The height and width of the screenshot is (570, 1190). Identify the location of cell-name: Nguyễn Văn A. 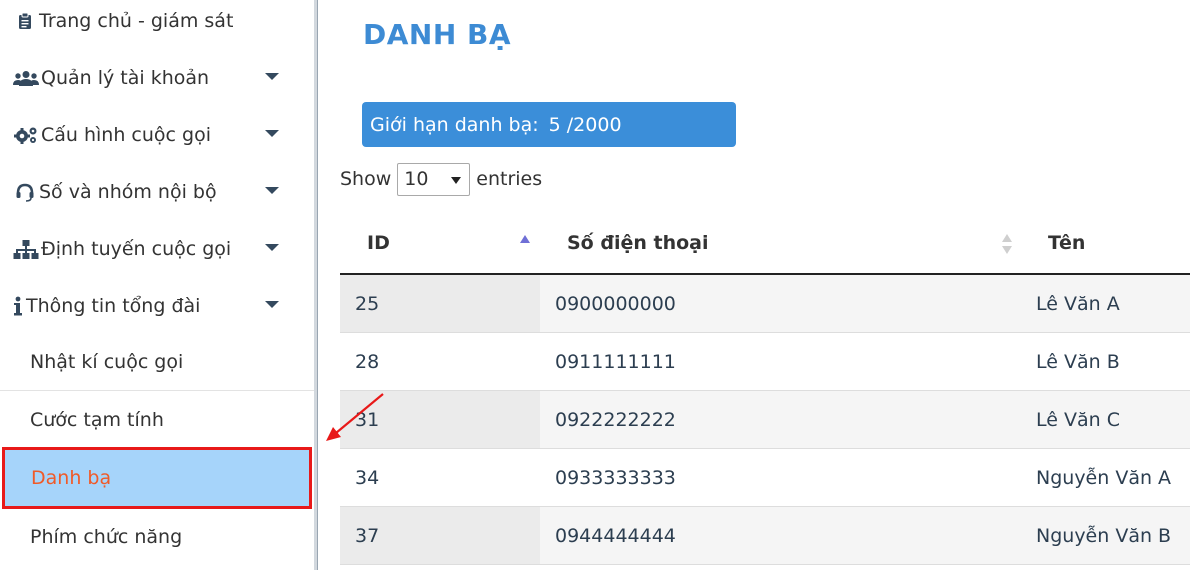
(1104, 477).